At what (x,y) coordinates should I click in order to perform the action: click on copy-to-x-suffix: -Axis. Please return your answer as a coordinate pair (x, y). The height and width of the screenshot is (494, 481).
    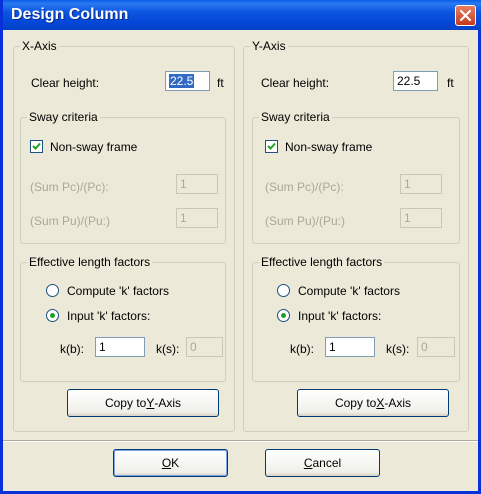
    Looking at the image, I should click on (398, 403).